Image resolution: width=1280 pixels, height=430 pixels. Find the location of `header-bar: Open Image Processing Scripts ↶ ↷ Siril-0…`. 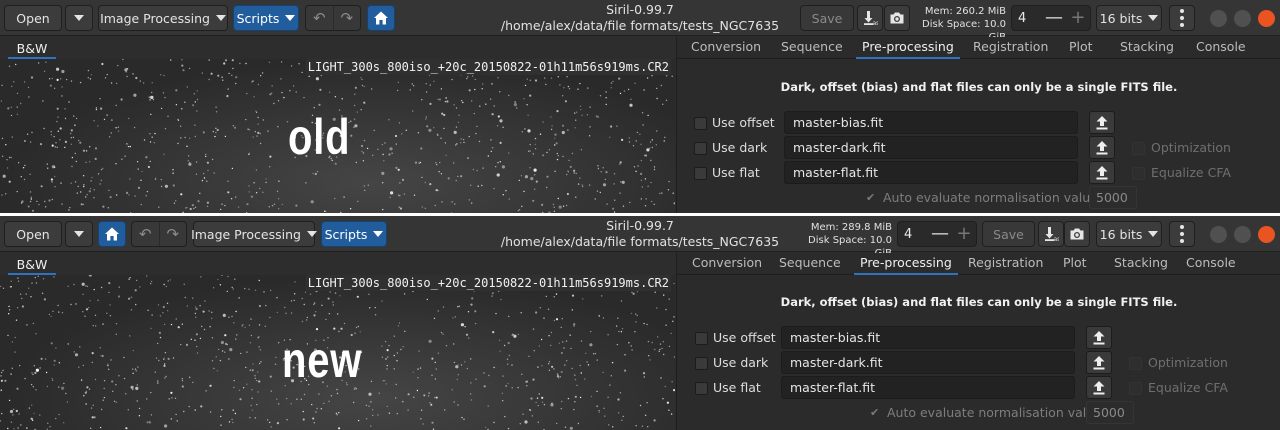

header-bar: Open Image Processing Scripts ↶ ↷ Siril-0… is located at coordinates (640, 21).